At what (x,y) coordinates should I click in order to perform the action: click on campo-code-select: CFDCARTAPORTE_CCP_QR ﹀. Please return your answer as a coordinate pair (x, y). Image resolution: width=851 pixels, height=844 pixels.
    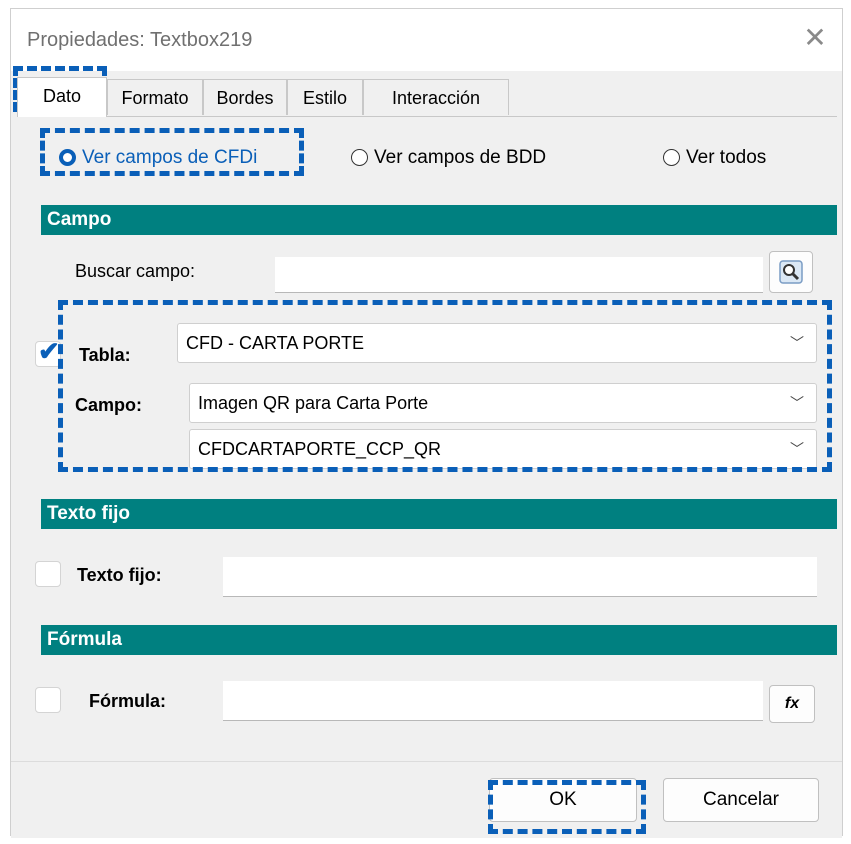
    Looking at the image, I should click on (503, 449).